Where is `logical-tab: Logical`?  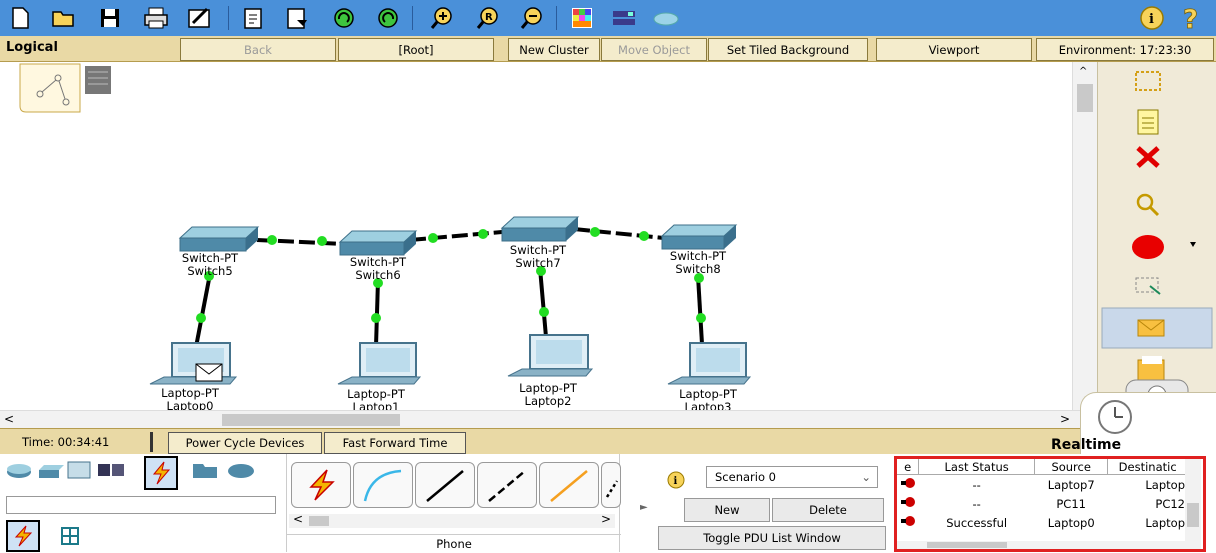 logical-tab: Logical is located at coordinates (32, 47).